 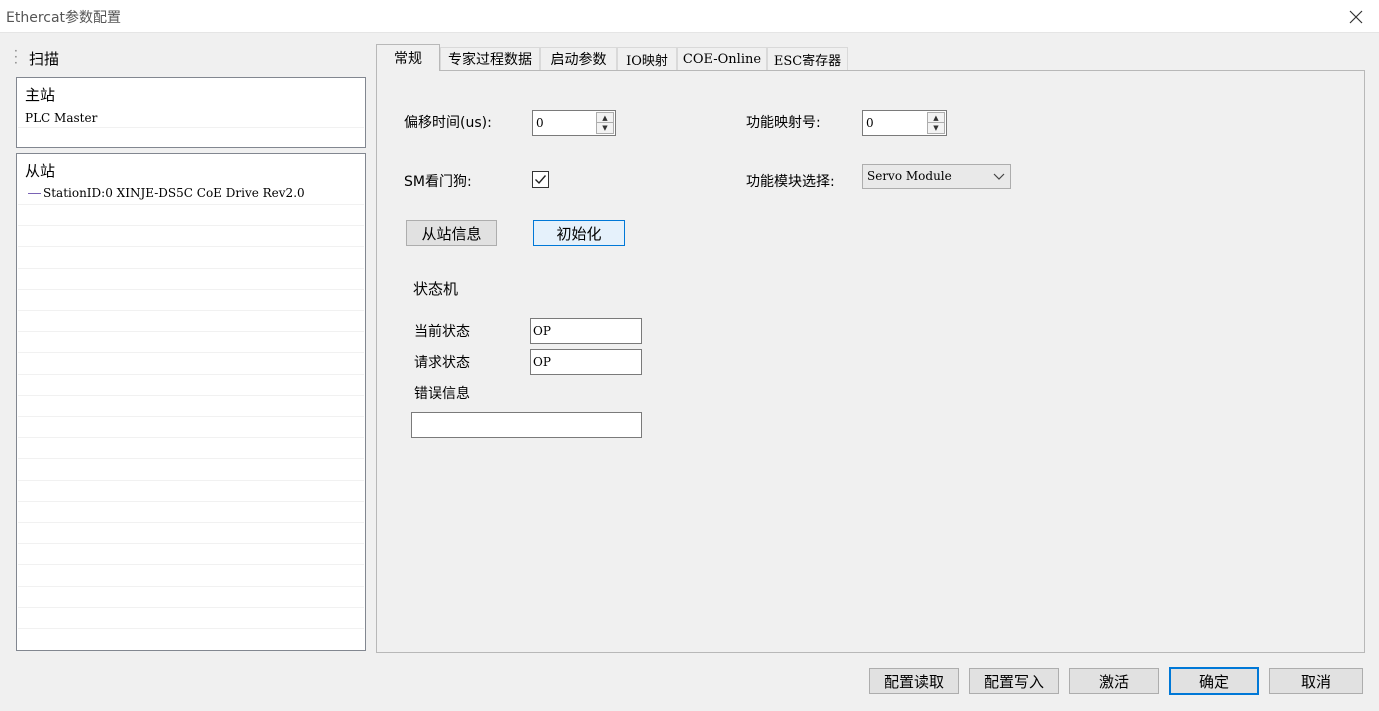 I want to click on sm-watchdog-checkbox, so click(x=540, y=179).